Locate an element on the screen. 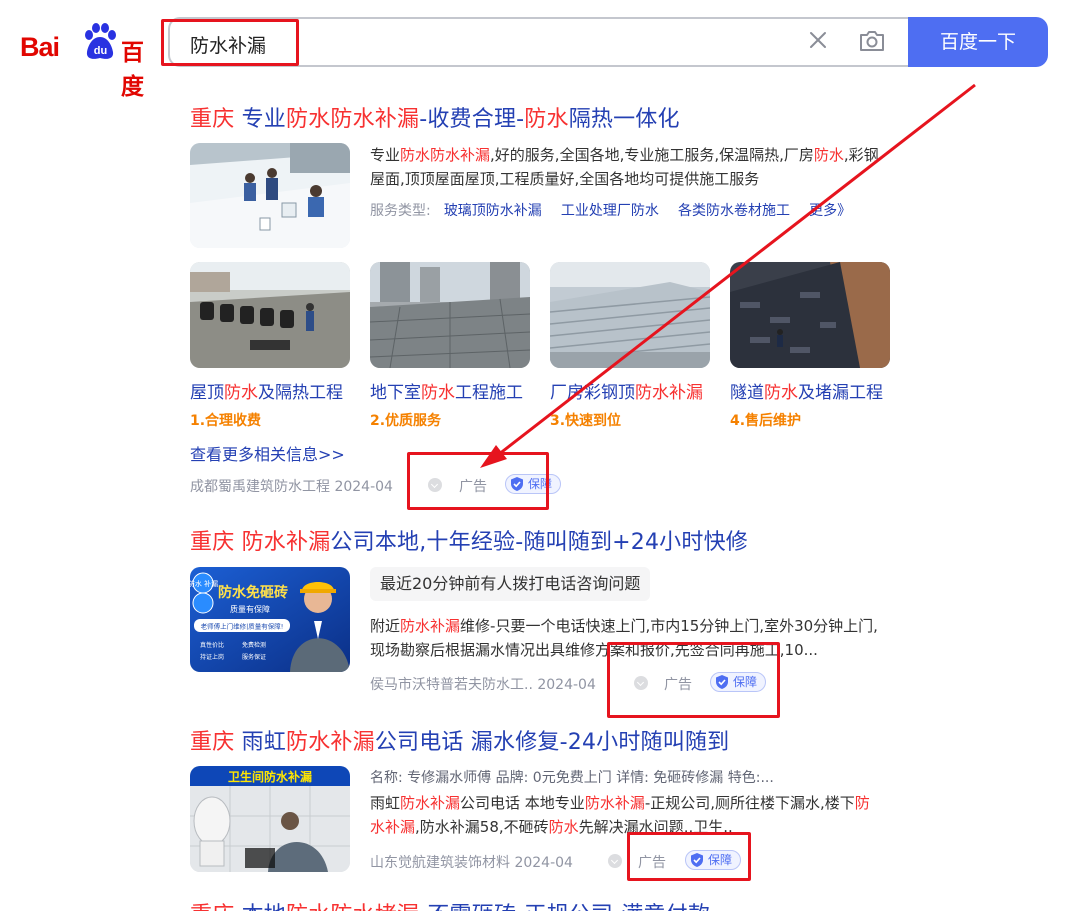  tunnel-image is located at coordinates (810, 315).